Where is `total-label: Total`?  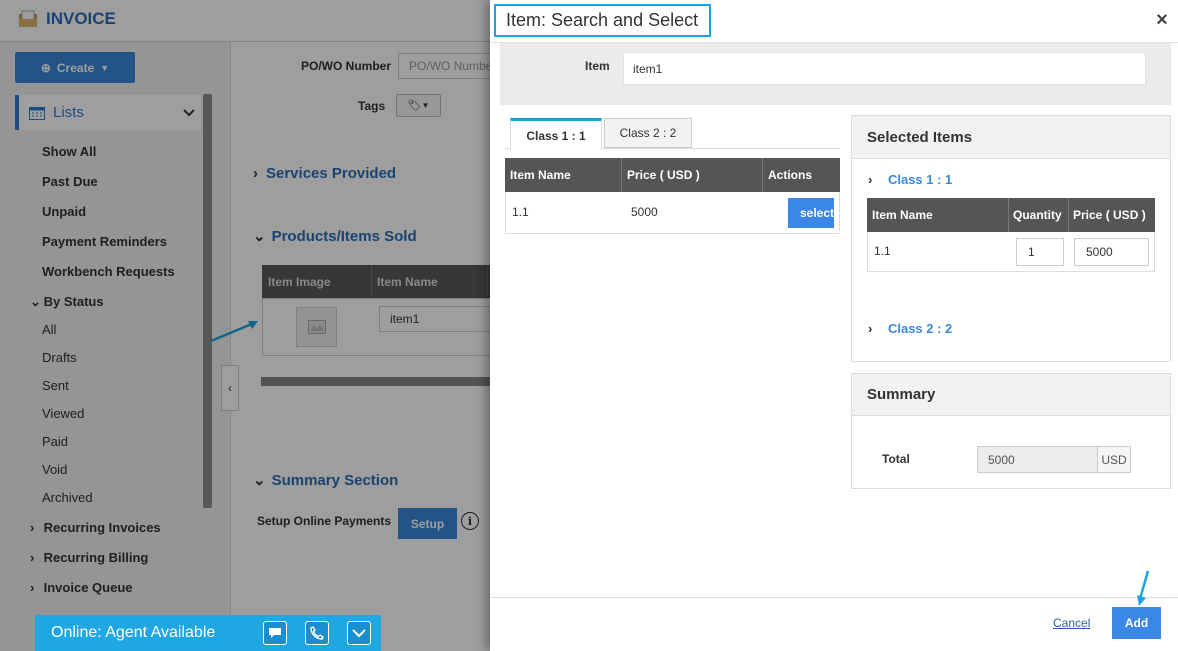 total-label: Total is located at coordinates (896, 459).